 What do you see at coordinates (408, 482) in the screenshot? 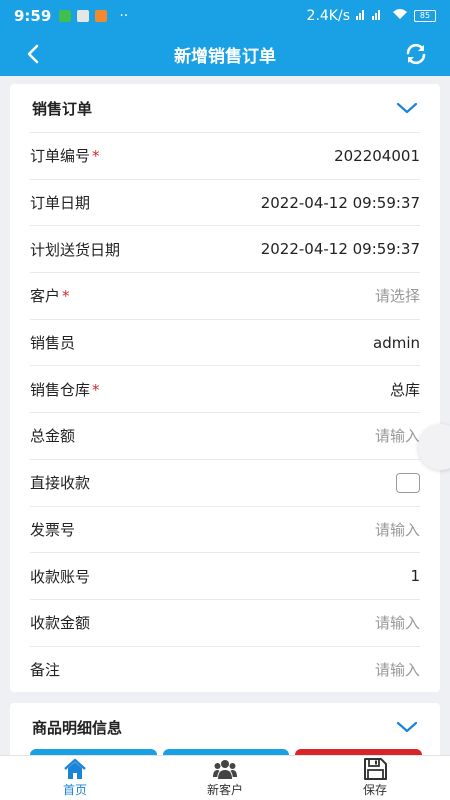
I see `direct-payment-checkbox` at bounding box center [408, 482].